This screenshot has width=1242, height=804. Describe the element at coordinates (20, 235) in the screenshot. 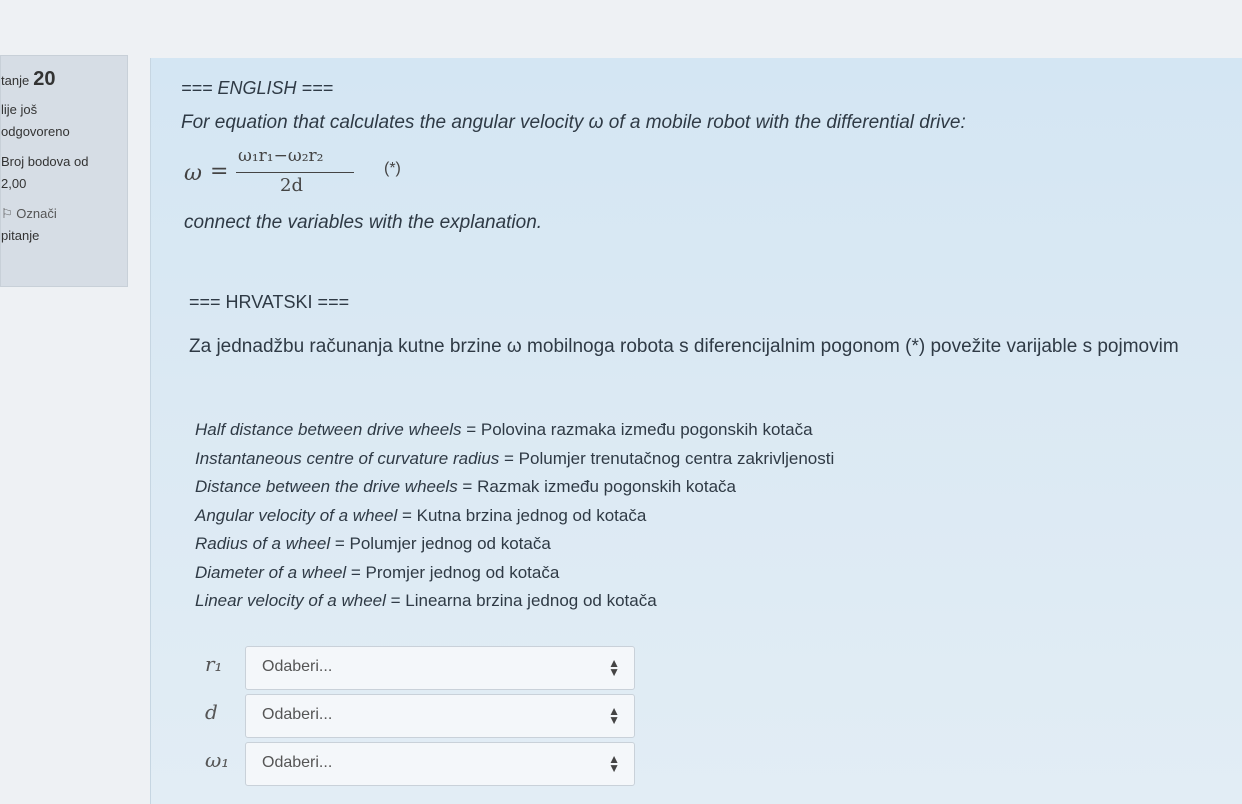

I see `flag-label-2: pitanje` at that location.